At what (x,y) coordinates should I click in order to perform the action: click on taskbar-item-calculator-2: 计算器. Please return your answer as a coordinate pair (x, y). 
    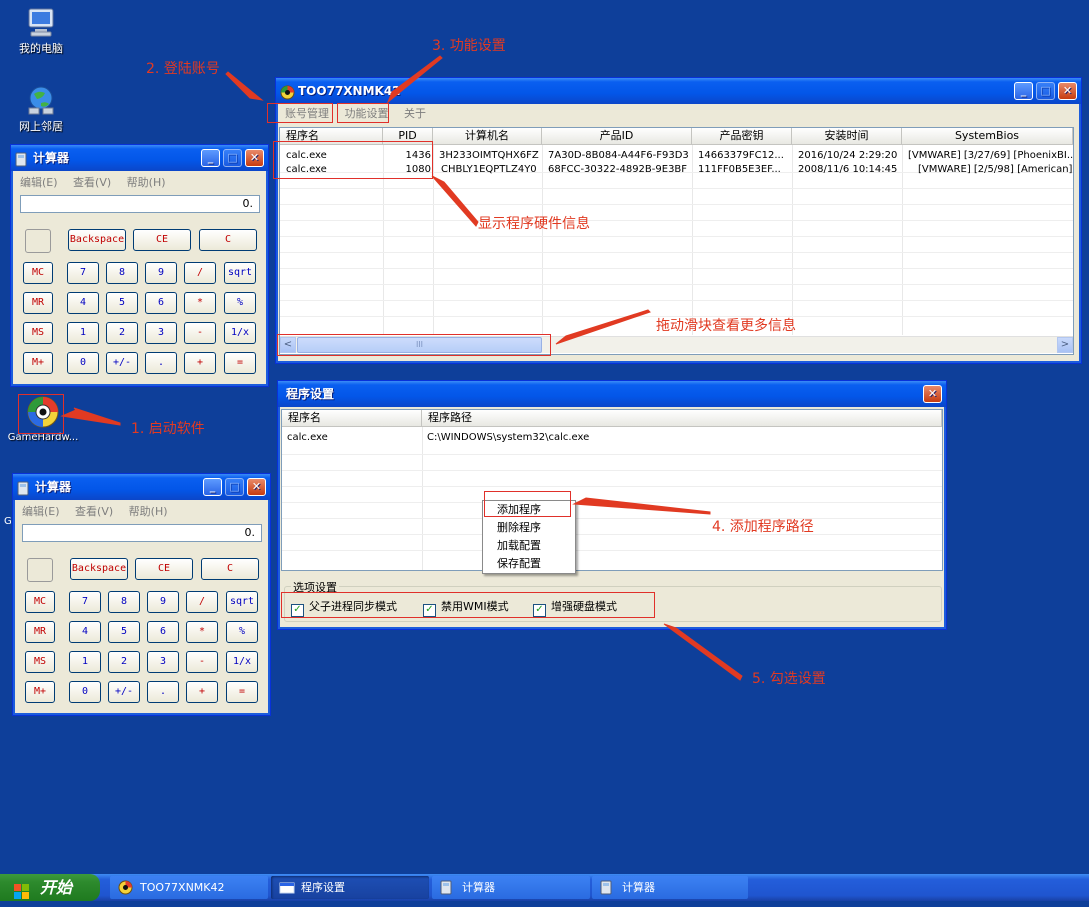
    Looking at the image, I should click on (670, 887).